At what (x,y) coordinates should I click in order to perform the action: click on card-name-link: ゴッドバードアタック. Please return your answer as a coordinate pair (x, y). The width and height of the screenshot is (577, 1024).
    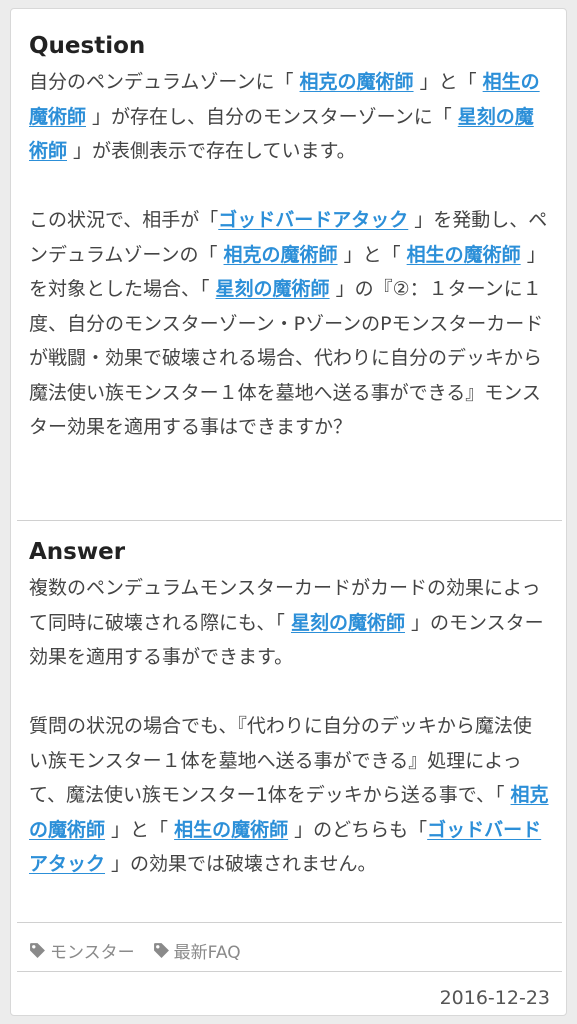
    Looking at the image, I should click on (313, 220).